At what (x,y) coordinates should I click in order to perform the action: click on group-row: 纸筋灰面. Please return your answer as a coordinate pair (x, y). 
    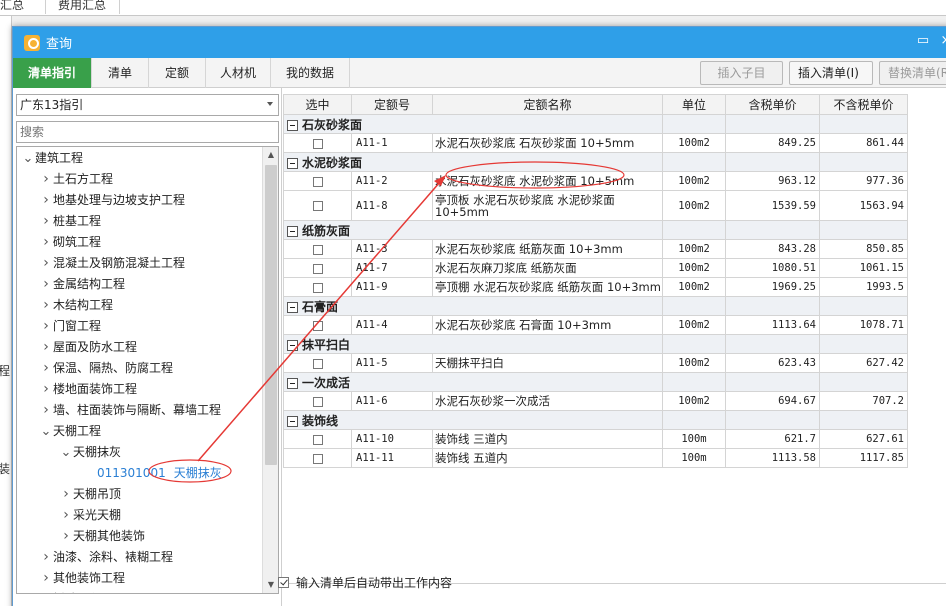
    Looking at the image, I should click on (595, 230).